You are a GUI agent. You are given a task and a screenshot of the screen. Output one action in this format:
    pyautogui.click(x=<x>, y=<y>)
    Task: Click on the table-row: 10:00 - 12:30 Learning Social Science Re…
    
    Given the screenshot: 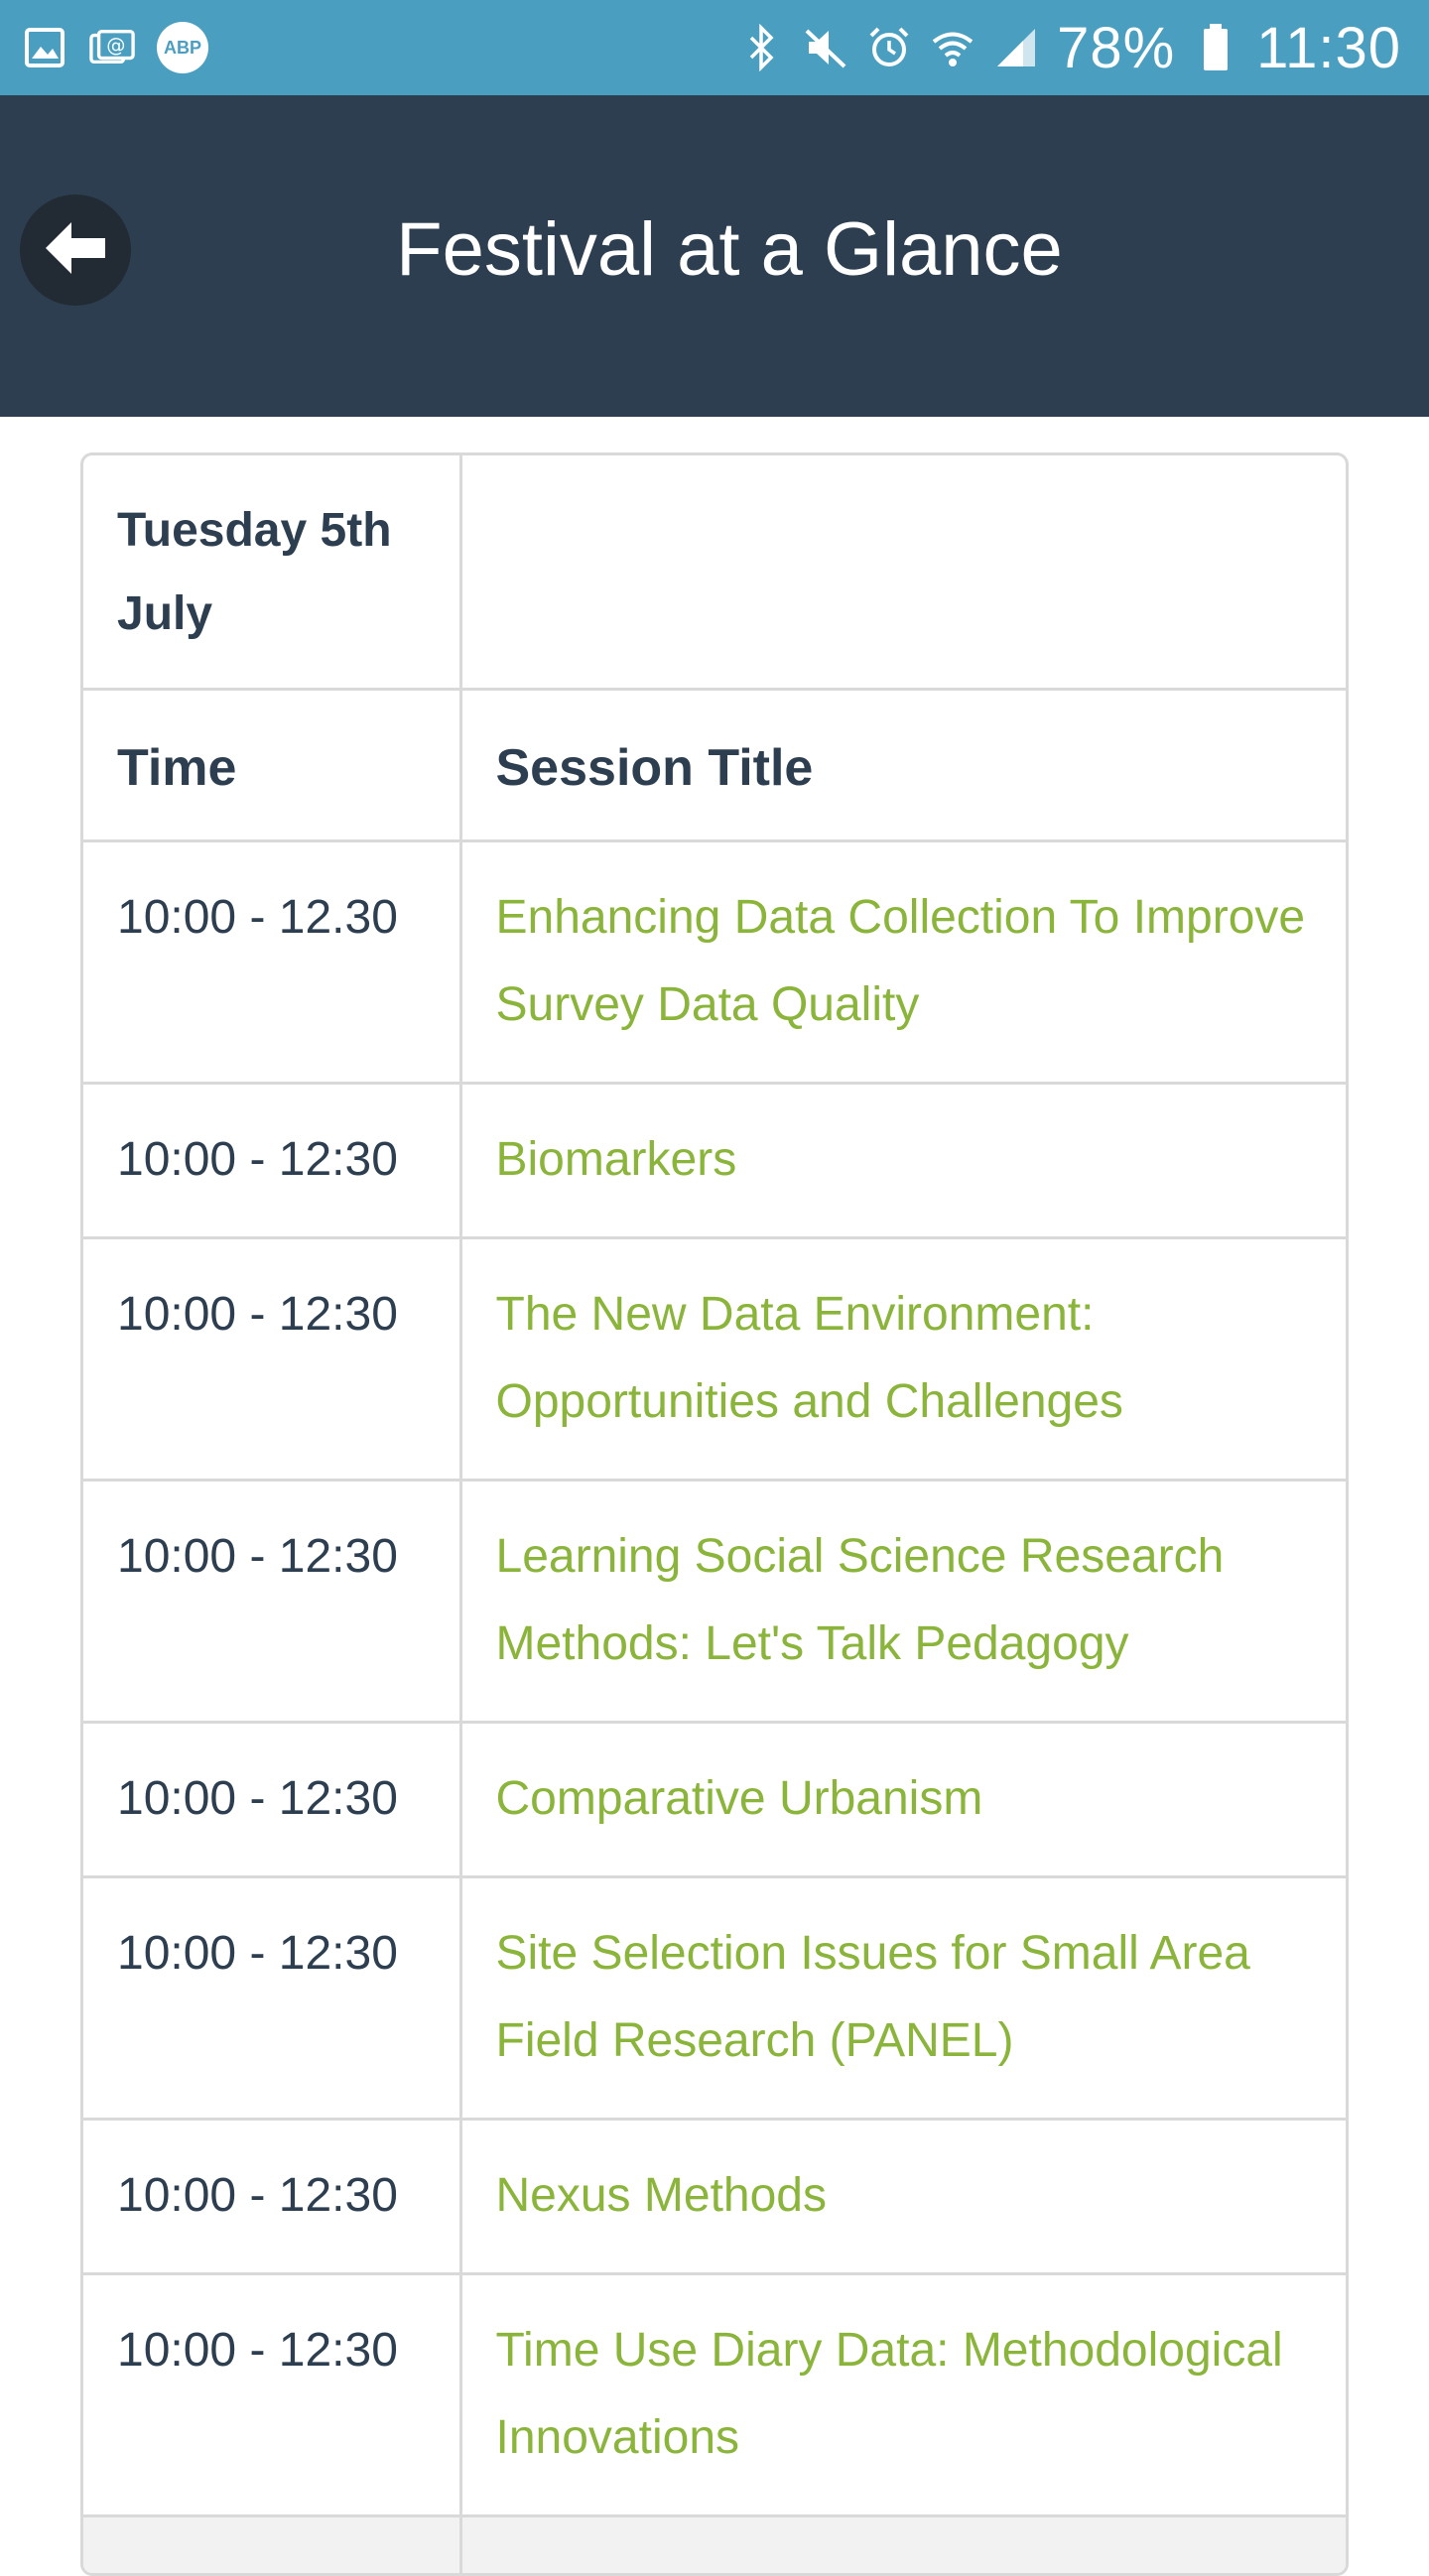 What is the action you would take?
    pyautogui.click(x=714, y=1602)
    